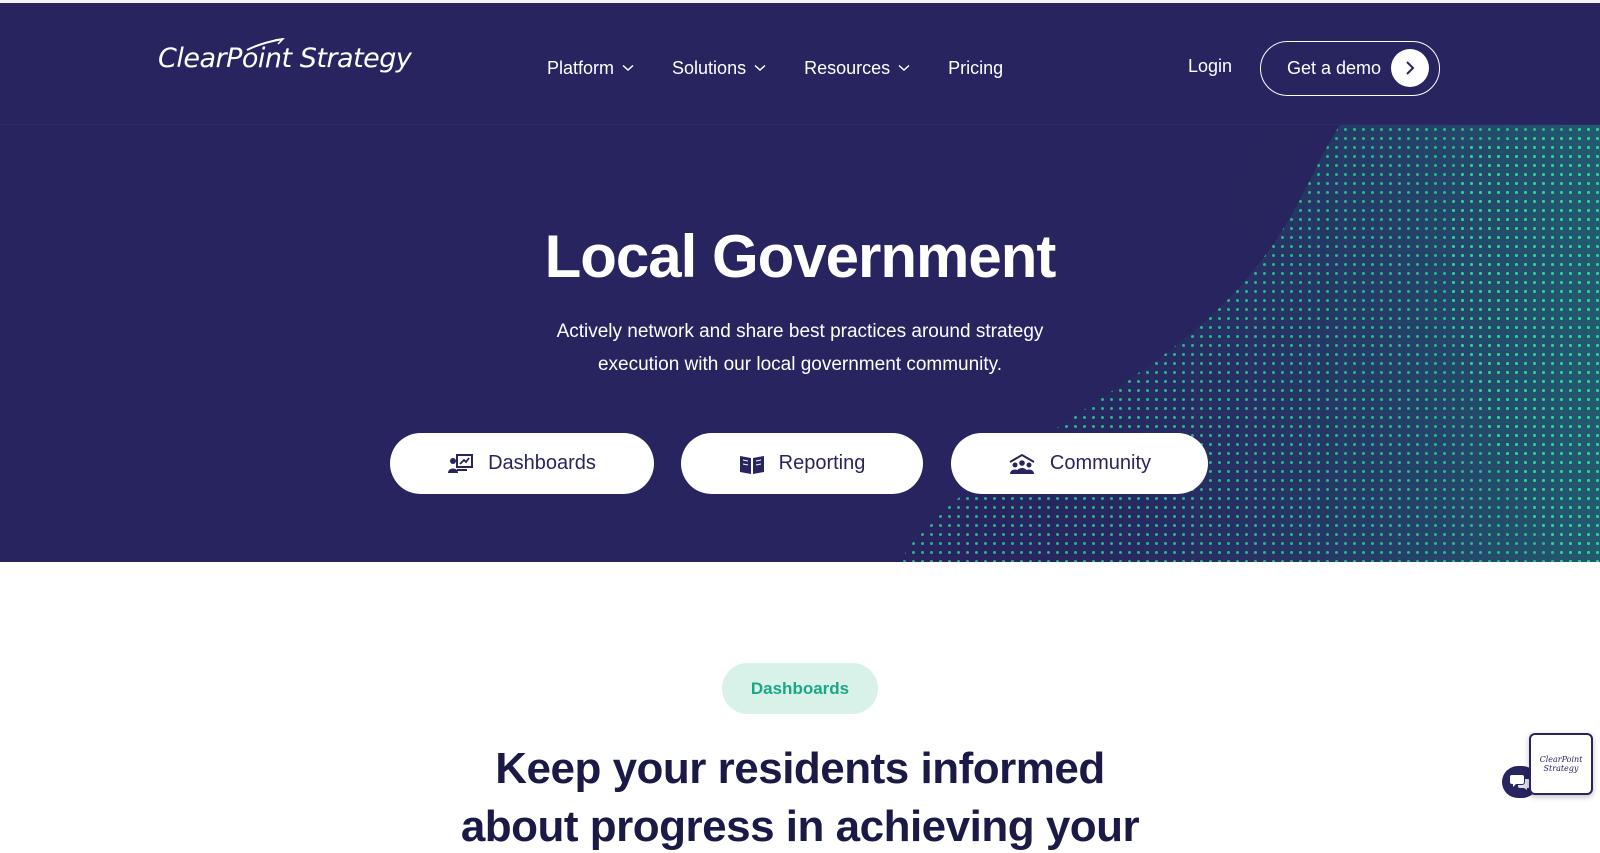  I want to click on chat-bubbles-icon, so click(1520, 782).